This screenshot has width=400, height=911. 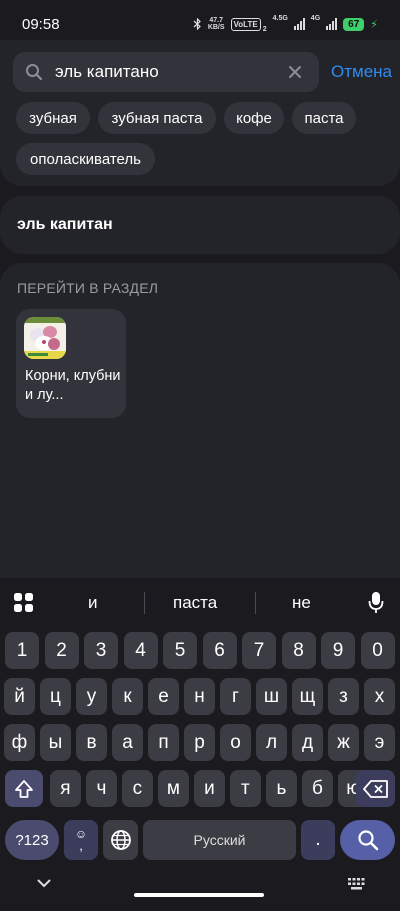 What do you see at coordinates (298, 650) in the screenshot?
I see `key: 8` at bounding box center [298, 650].